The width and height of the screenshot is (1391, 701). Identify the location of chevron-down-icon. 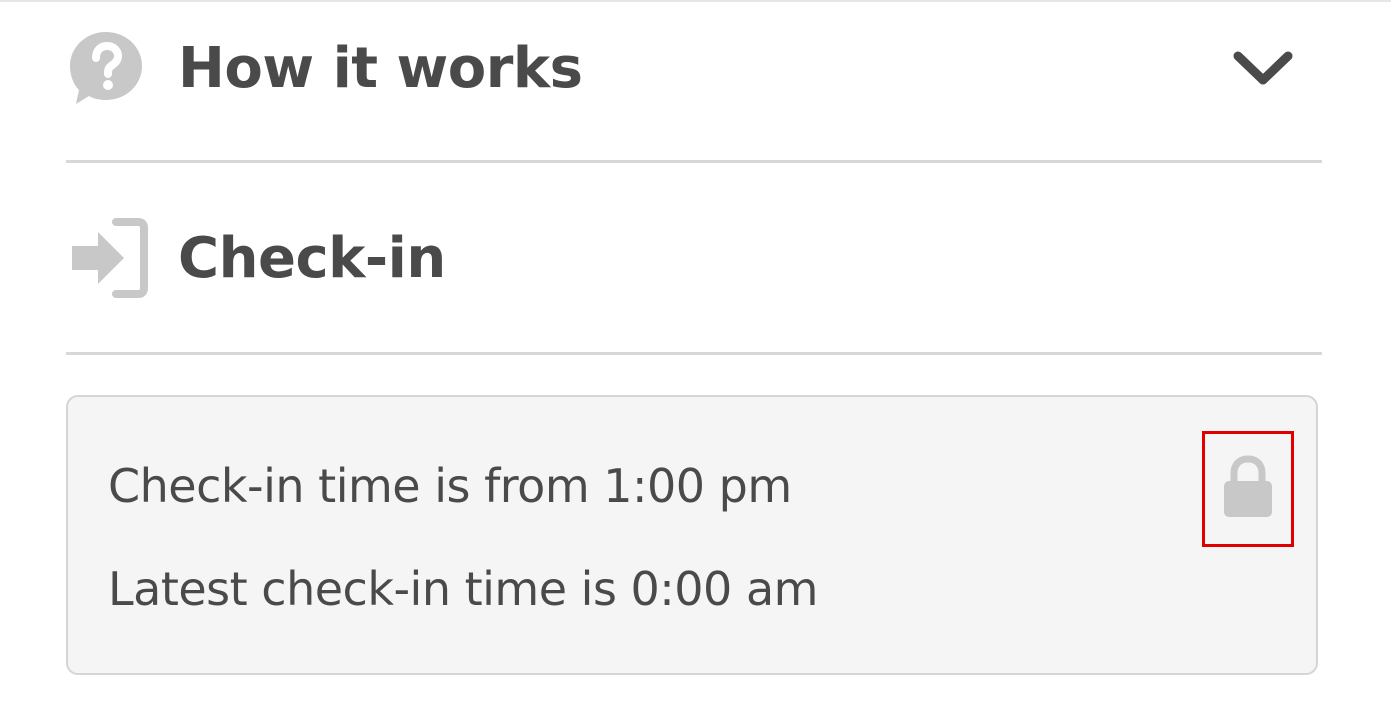
(1263, 68).